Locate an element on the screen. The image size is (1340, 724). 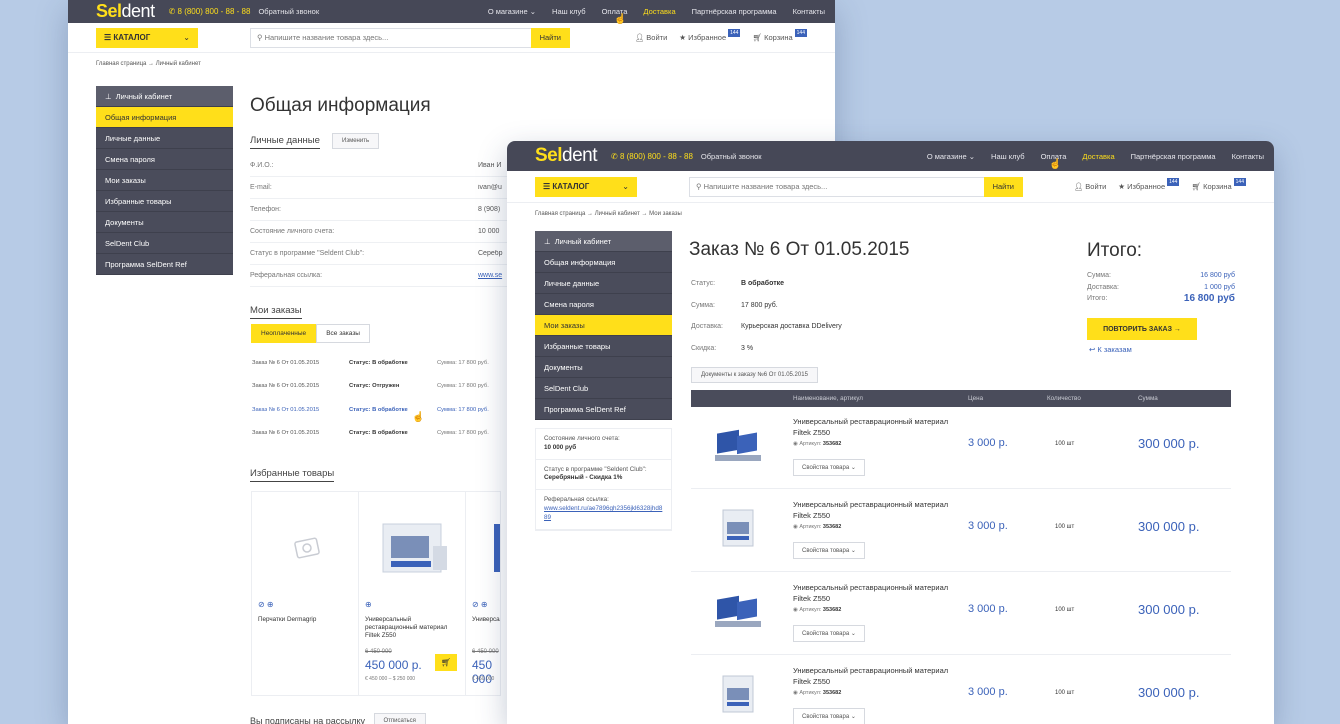
total-title: Итого: is located at coordinates (1115, 250).